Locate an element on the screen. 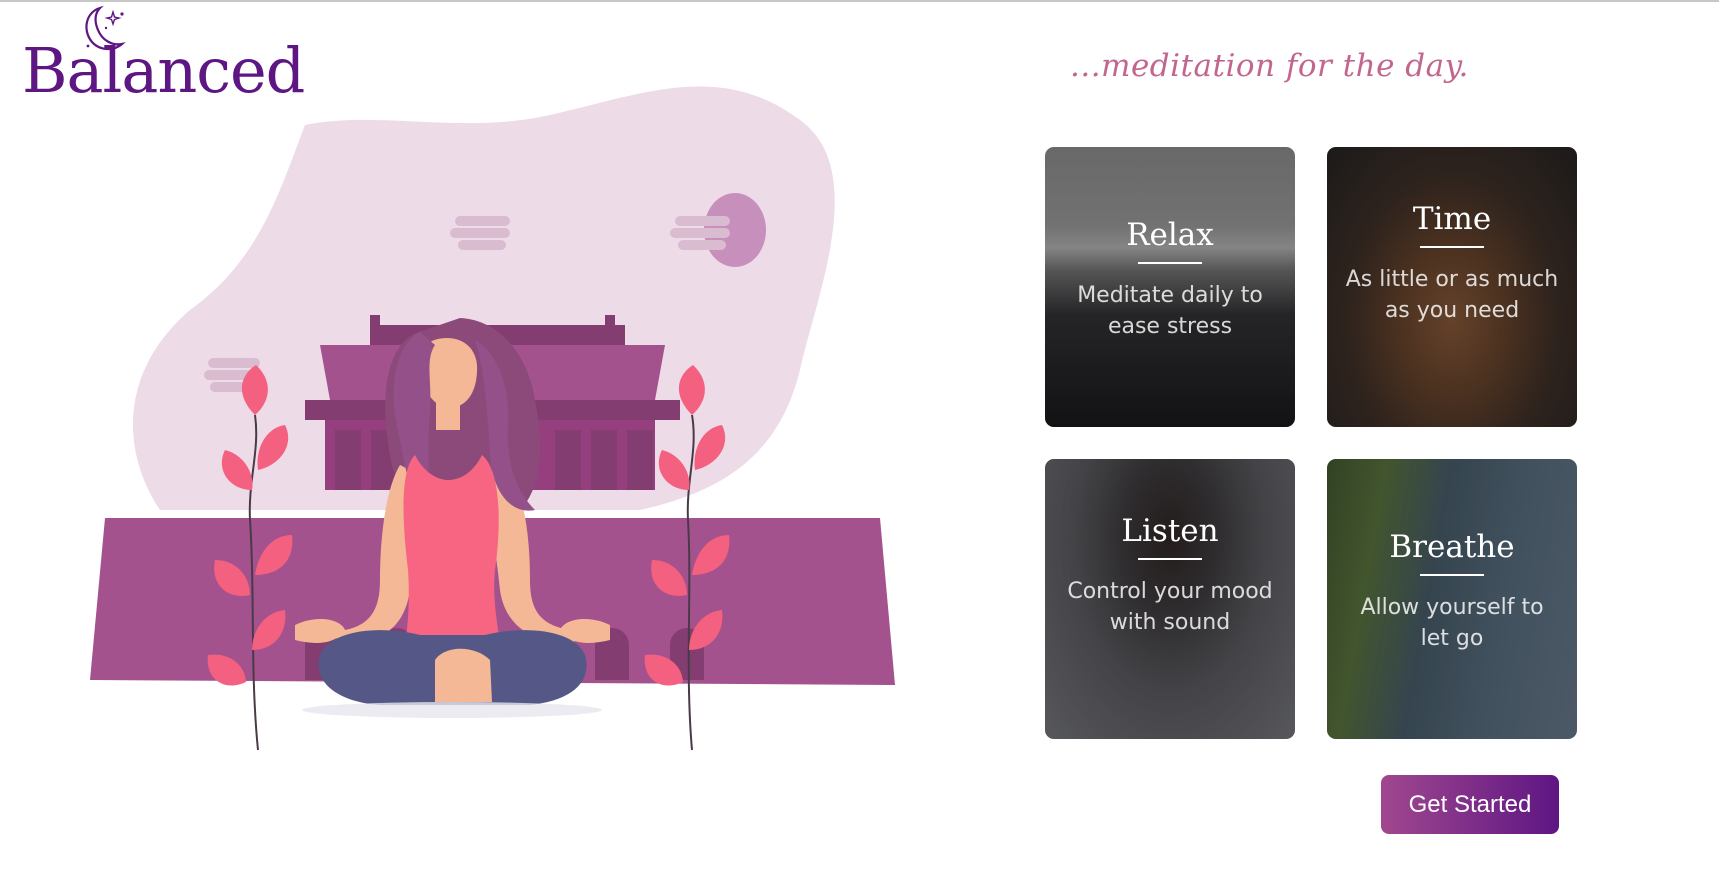  card-breathe: Breathe Allow yourself to let go is located at coordinates (1452, 599).